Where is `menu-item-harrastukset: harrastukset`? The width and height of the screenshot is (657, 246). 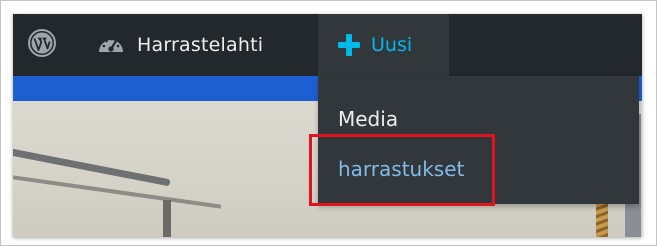 menu-item-harrastukset: harrastukset is located at coordinates (478, 169).